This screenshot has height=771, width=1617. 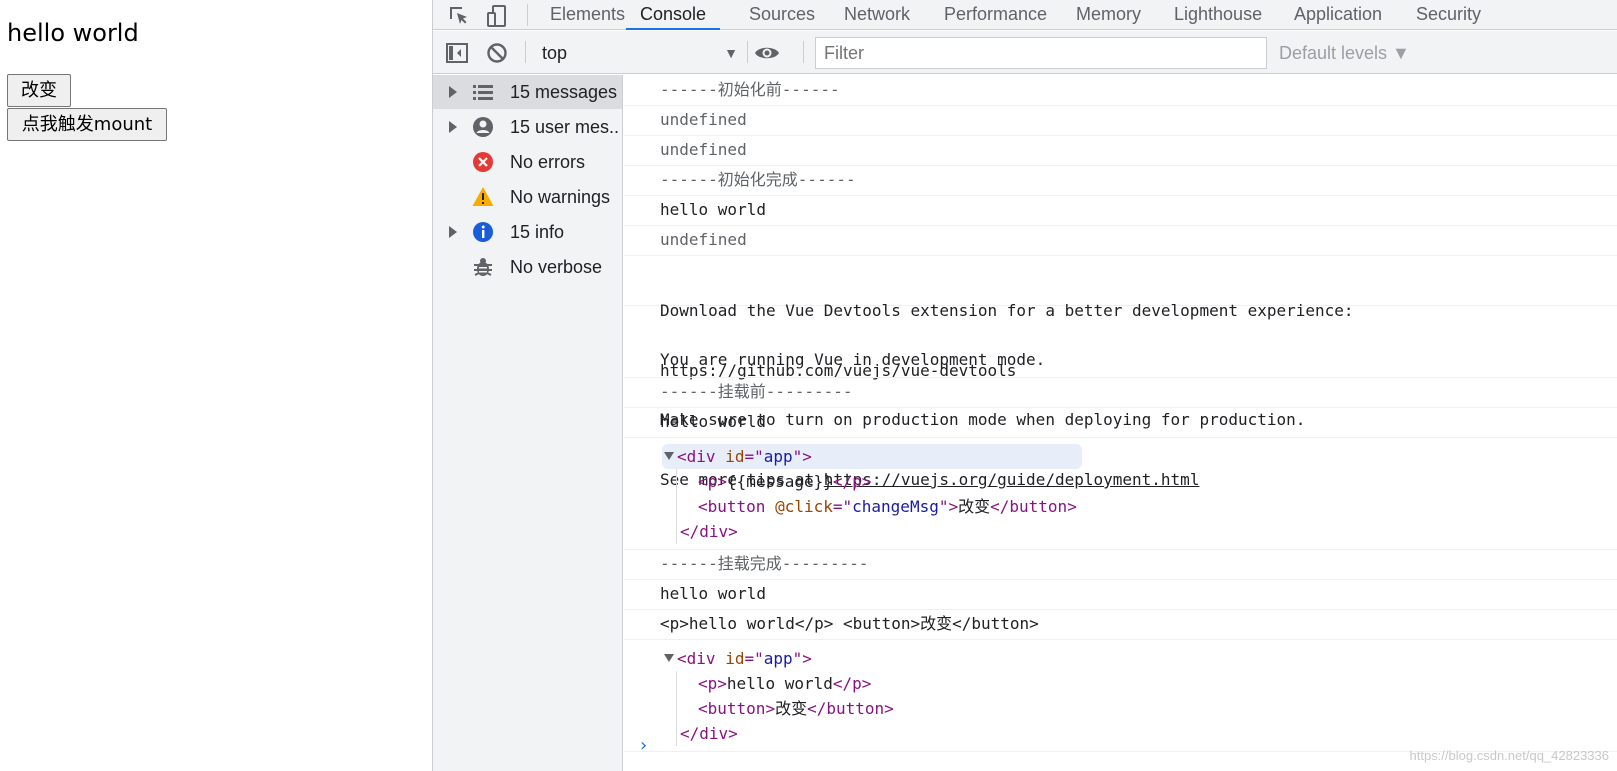 What do you see at coordinates (537, 232) in the screenshot?
I see `sidebar-item-label: 15 info` at bounding box center [537, 232].